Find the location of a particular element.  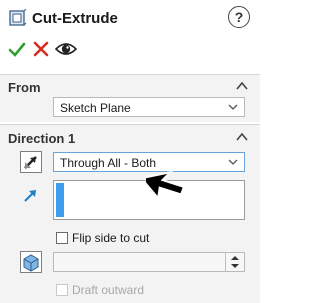

direction-vector-icon is located at coordinates (30, 196).